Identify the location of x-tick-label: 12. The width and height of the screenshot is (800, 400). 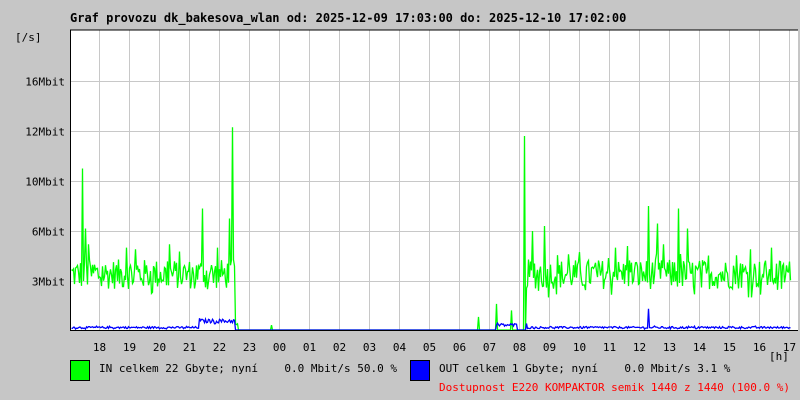
(639, 347).